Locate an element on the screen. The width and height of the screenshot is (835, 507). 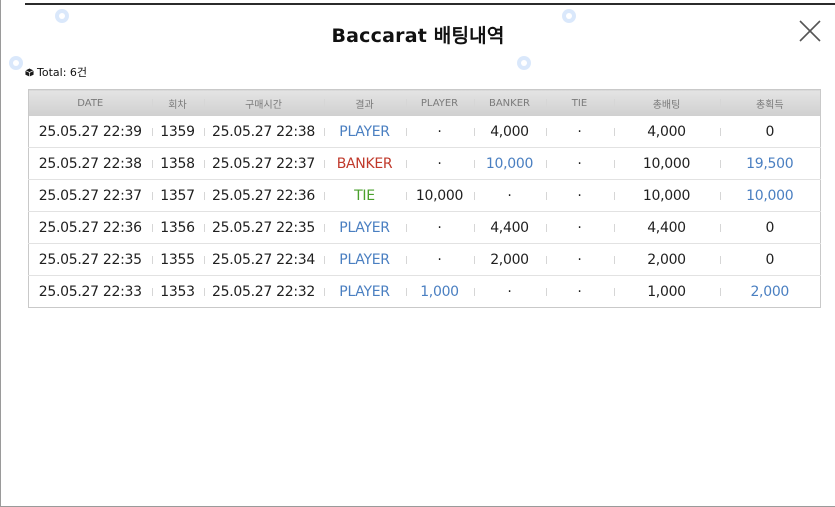
cell-result: TIE is located at coordinates (364, 195).